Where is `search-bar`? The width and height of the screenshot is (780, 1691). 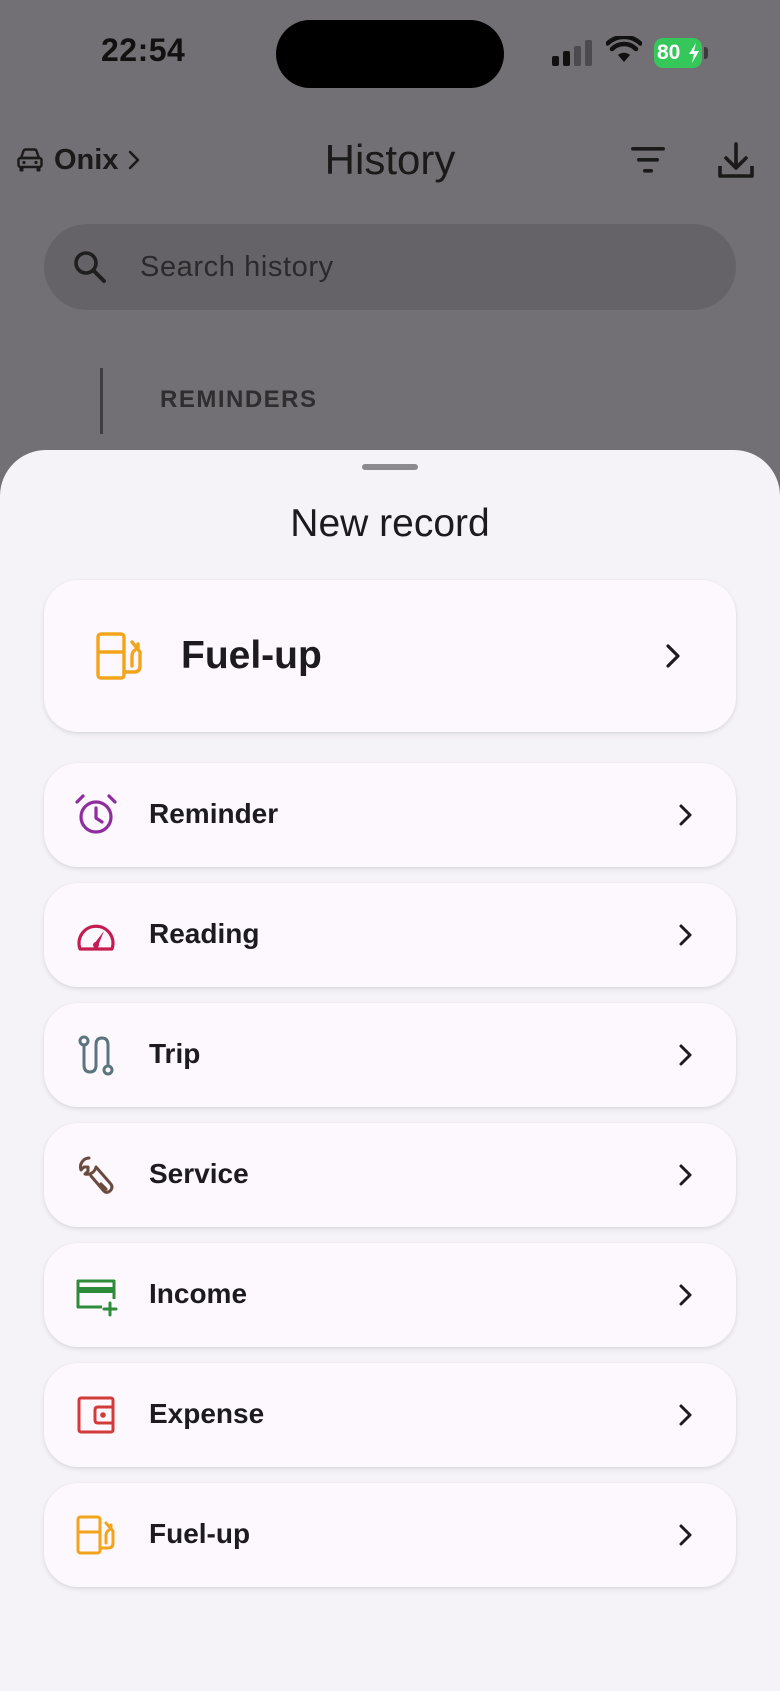 search-bar is located at coordinates (390, 267).